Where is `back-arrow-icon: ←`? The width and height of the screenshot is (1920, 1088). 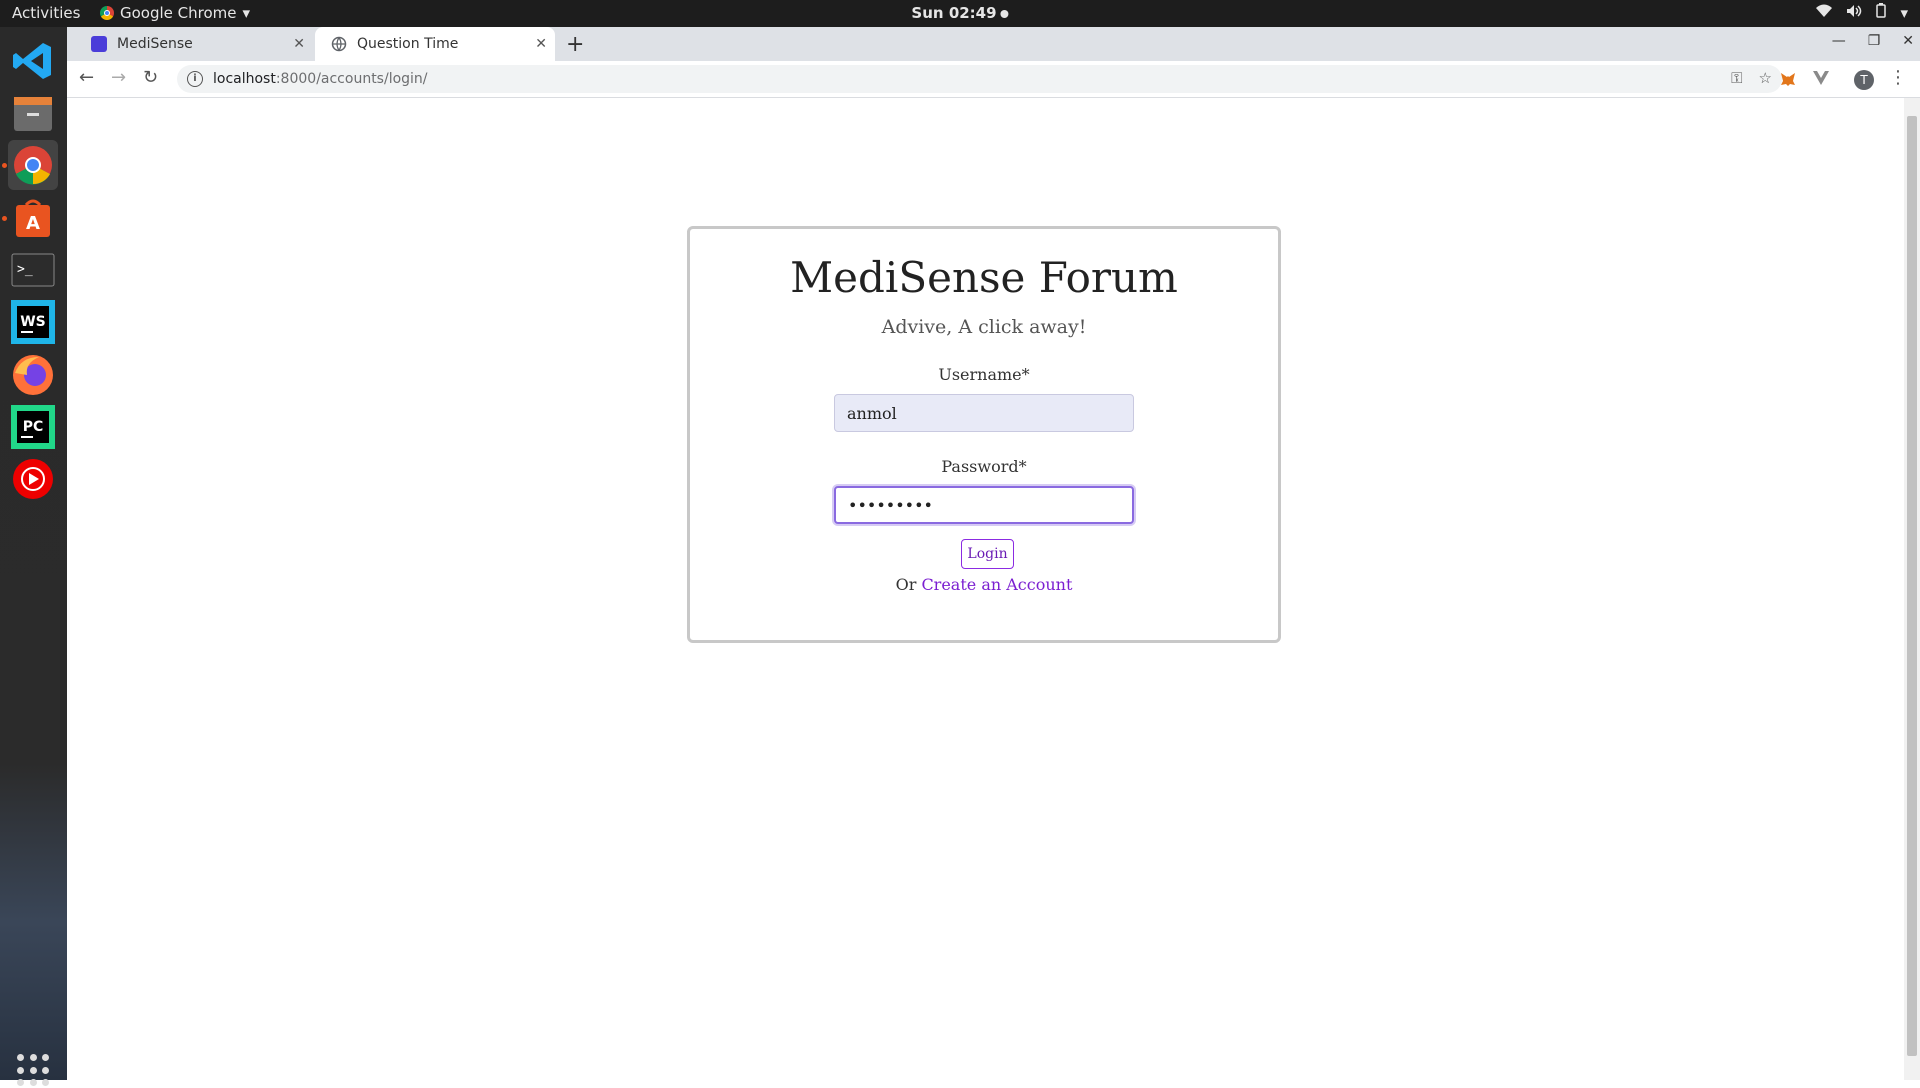
back-arrow-icon: ← is located at coordinates (86, 77).